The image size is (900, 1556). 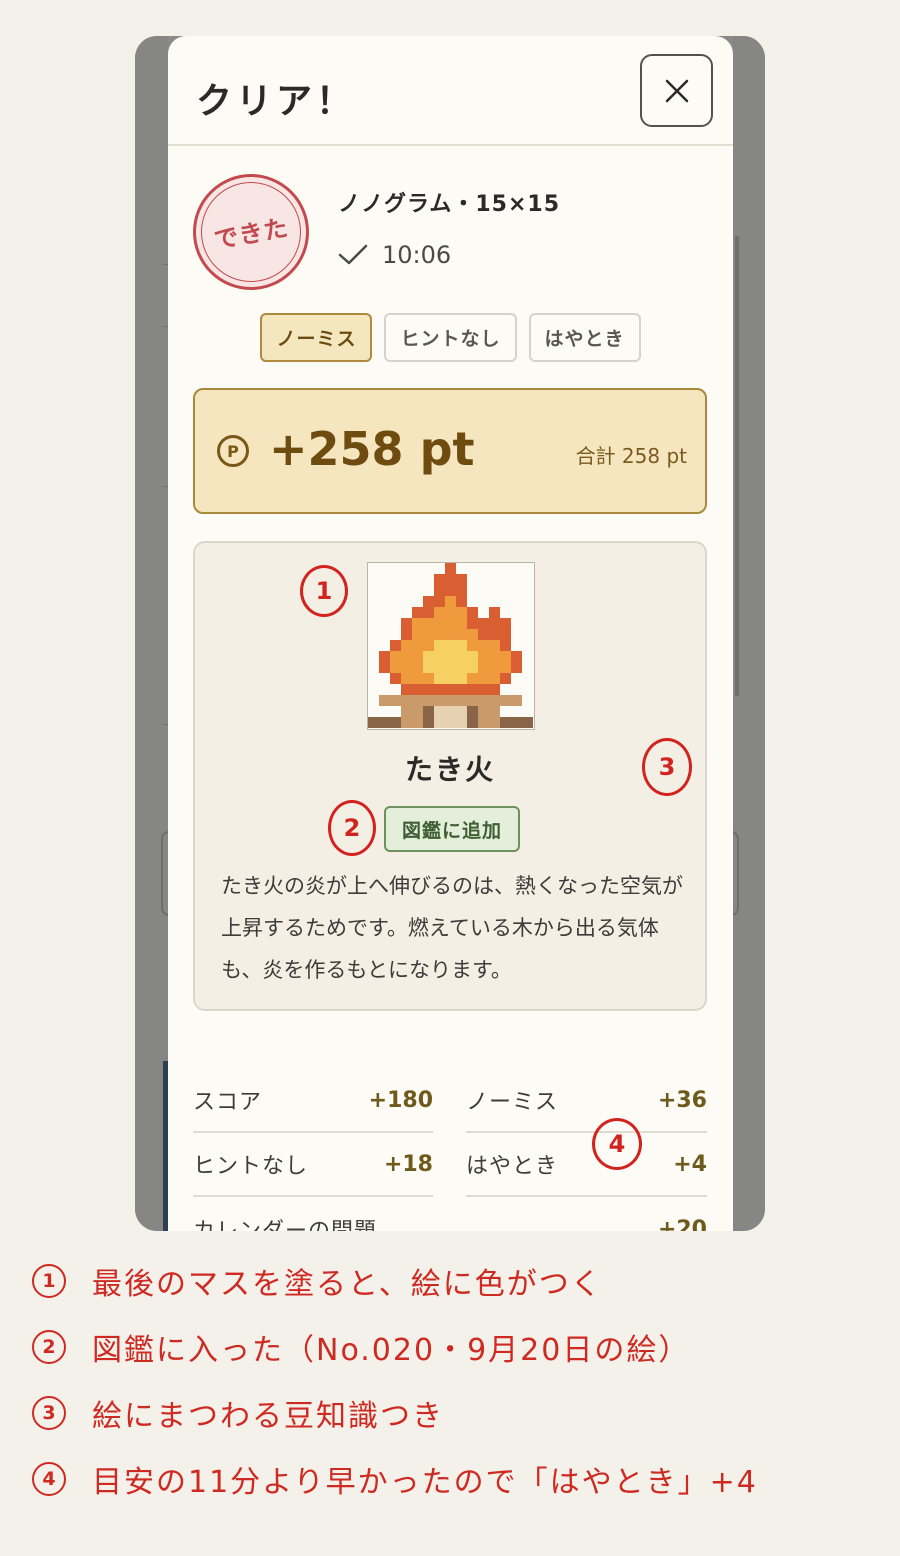 I want to click on header-divider, so click(x=450, y=145).